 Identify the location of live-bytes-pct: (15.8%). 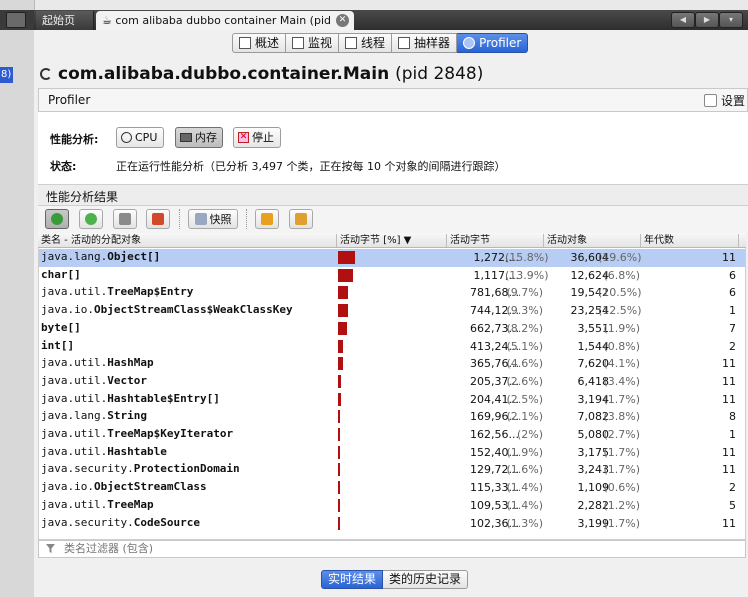
(527, 257).